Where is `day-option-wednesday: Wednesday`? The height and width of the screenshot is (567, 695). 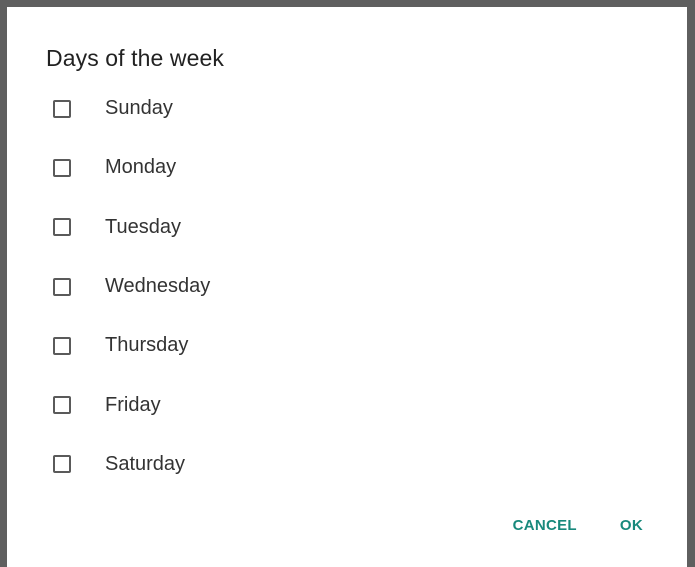
day-option-wednesday: Wednesday is located at coordinates (347, 286).